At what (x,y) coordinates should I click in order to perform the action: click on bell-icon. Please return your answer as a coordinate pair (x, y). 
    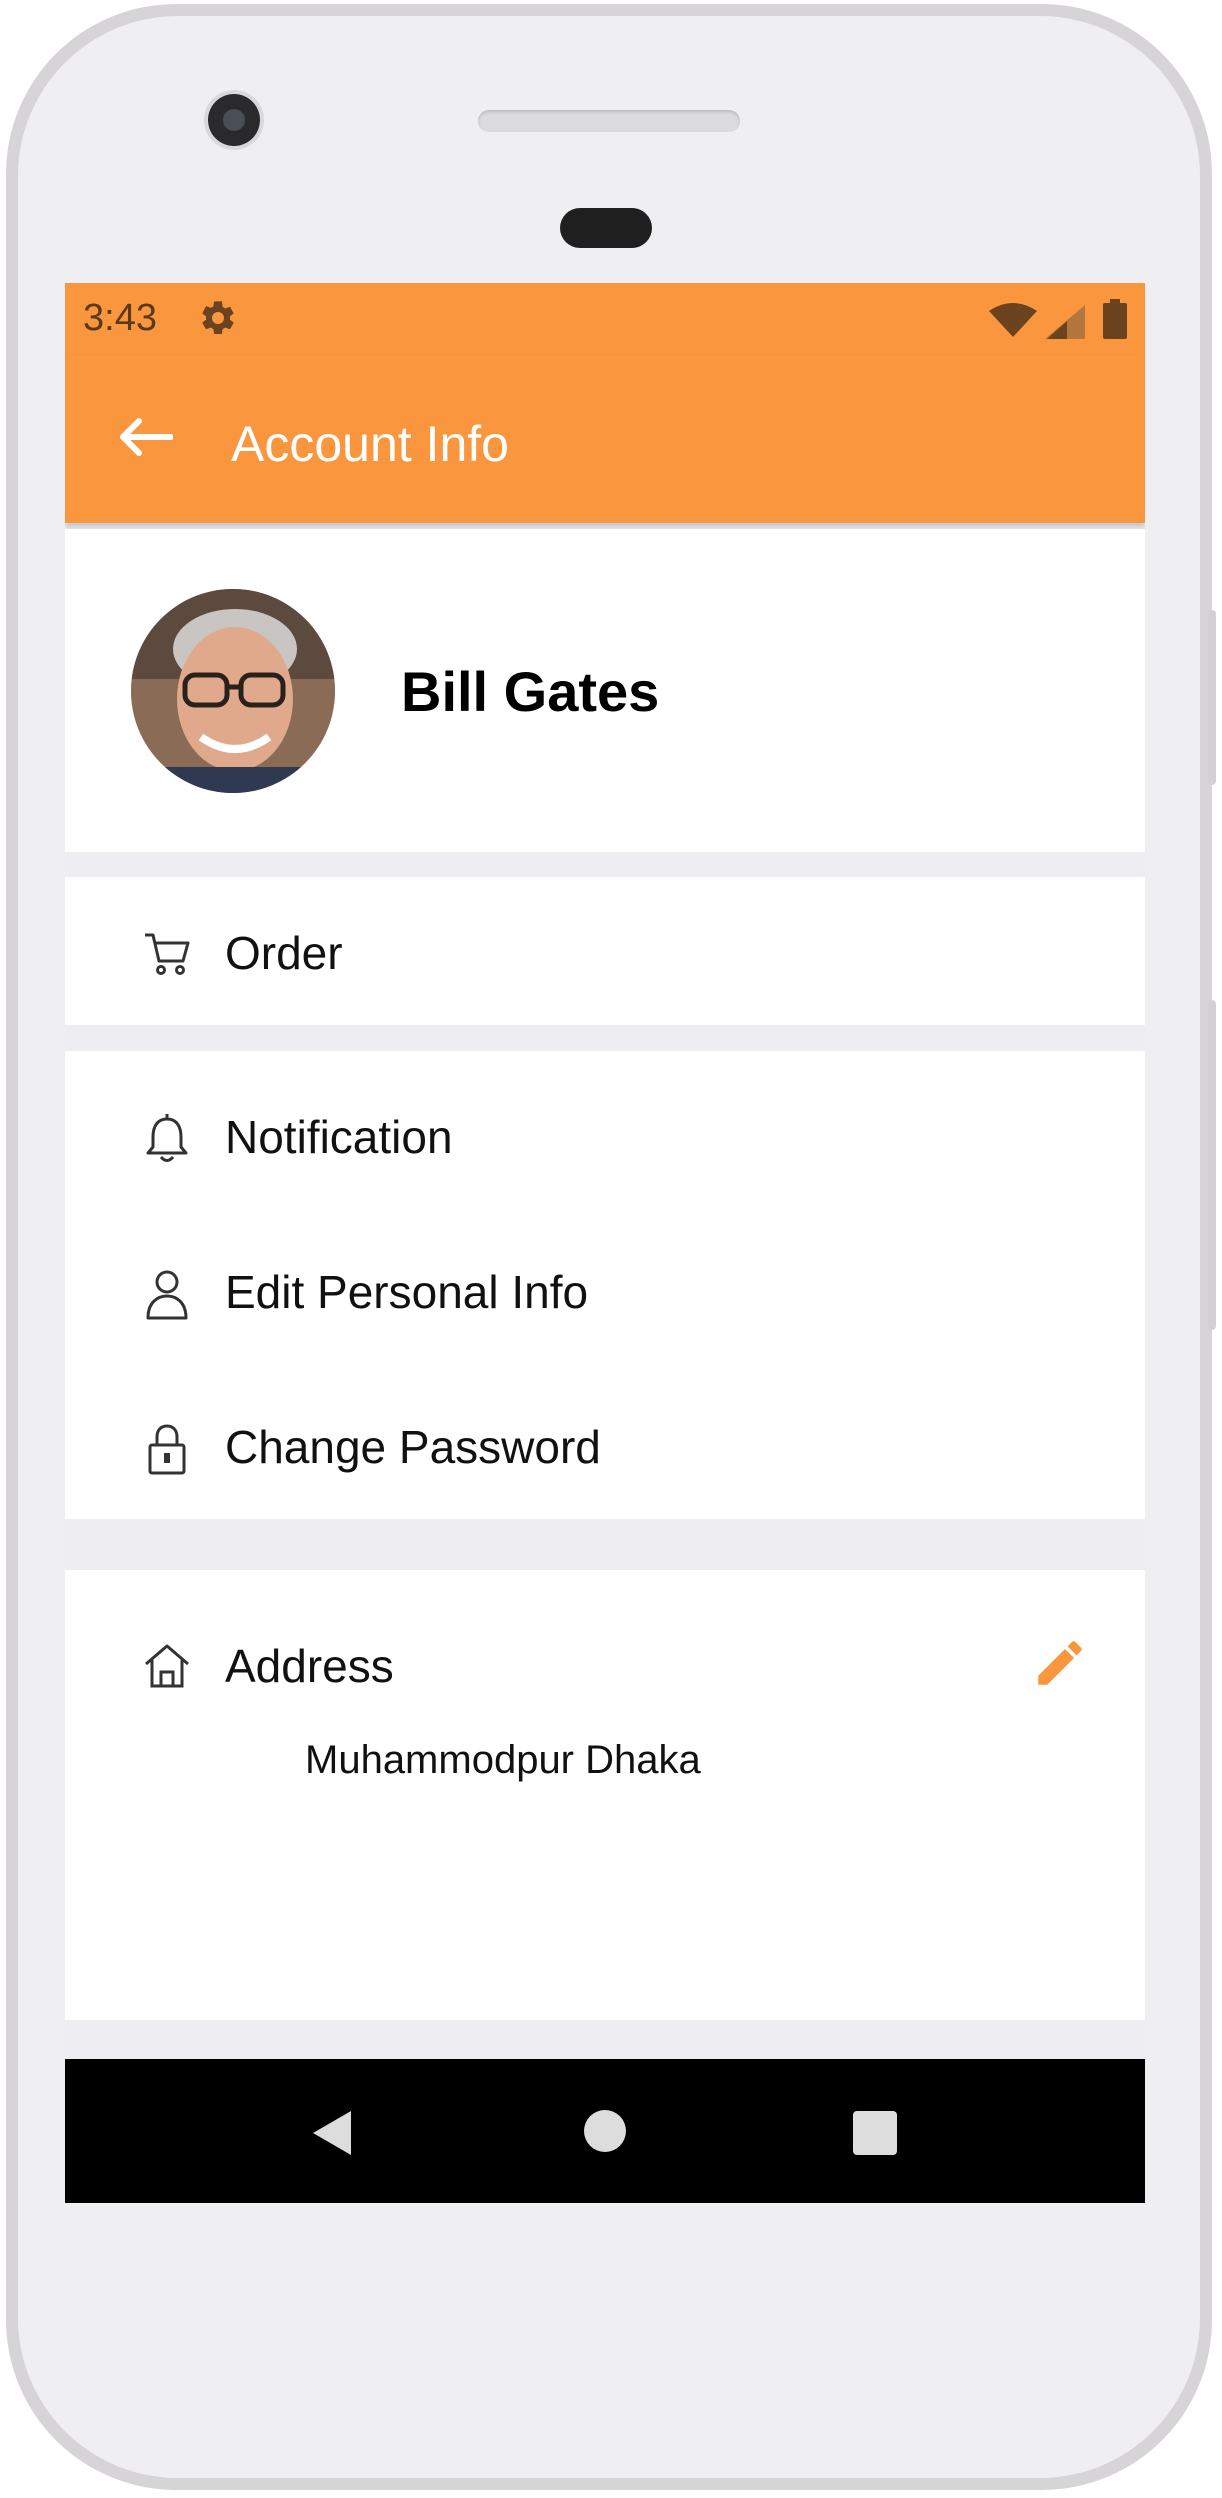
    Looking at the image, I should click on (165, 1137).